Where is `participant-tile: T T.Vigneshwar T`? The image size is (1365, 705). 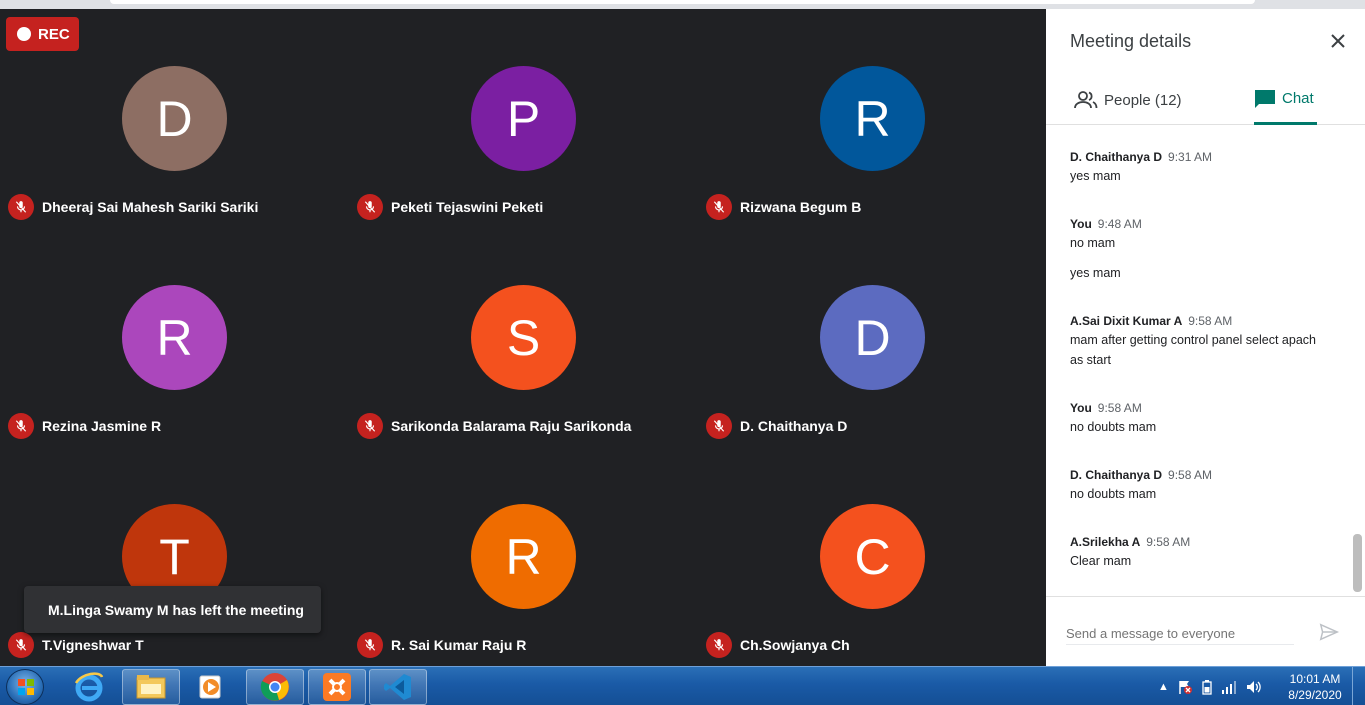
participant-tile: T T.Vigneshwar T is located at coordinates (174, 556).